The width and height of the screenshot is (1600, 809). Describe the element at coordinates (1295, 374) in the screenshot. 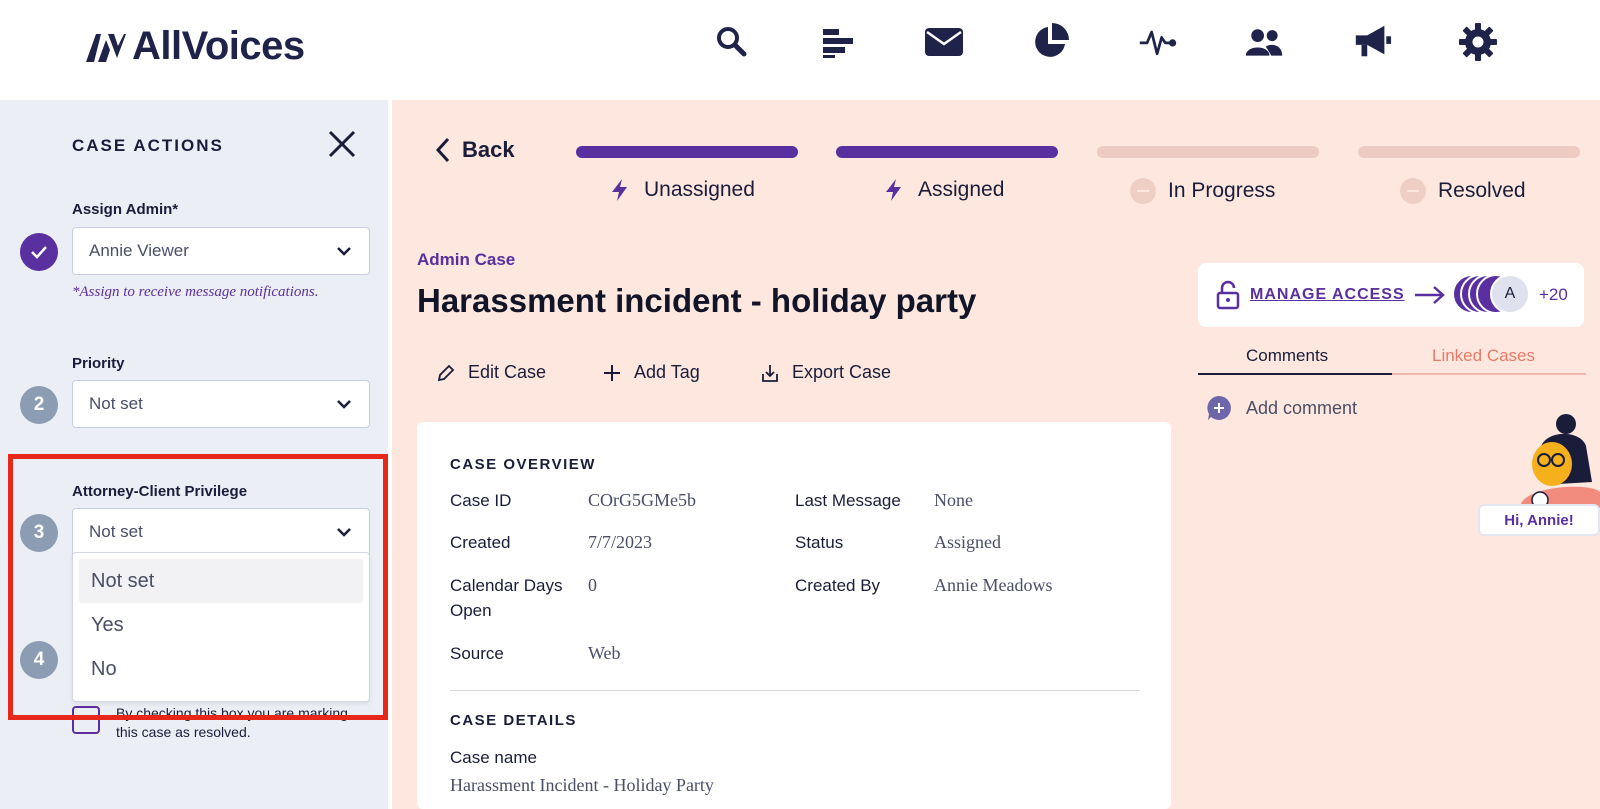

I see `tab-active-indicator` at that location.